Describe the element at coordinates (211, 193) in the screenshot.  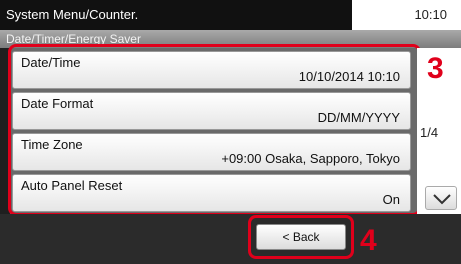
I see `list-item-auto-panel-reset: Auto Panel Reset On` at that location.